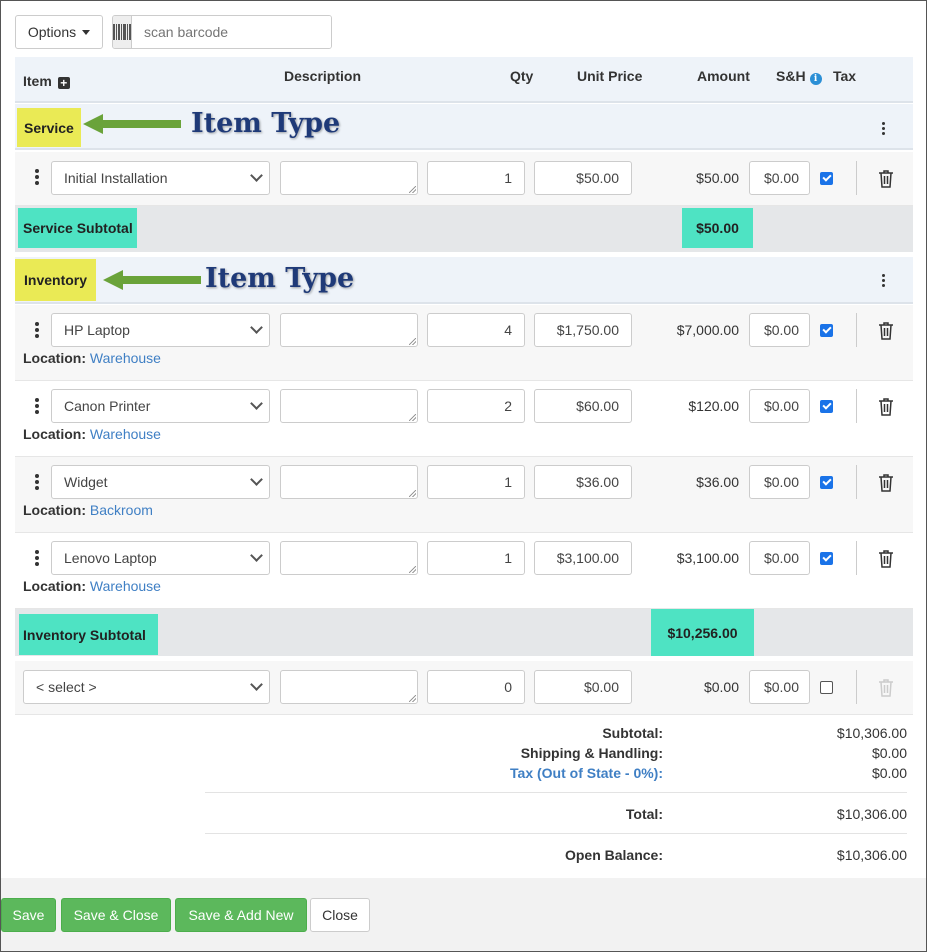 This screenshot has width=927, height=952. Describe the element at coordinates (116, 915) in the screenshot. I see `save-close-button: Save & Close` at that location.